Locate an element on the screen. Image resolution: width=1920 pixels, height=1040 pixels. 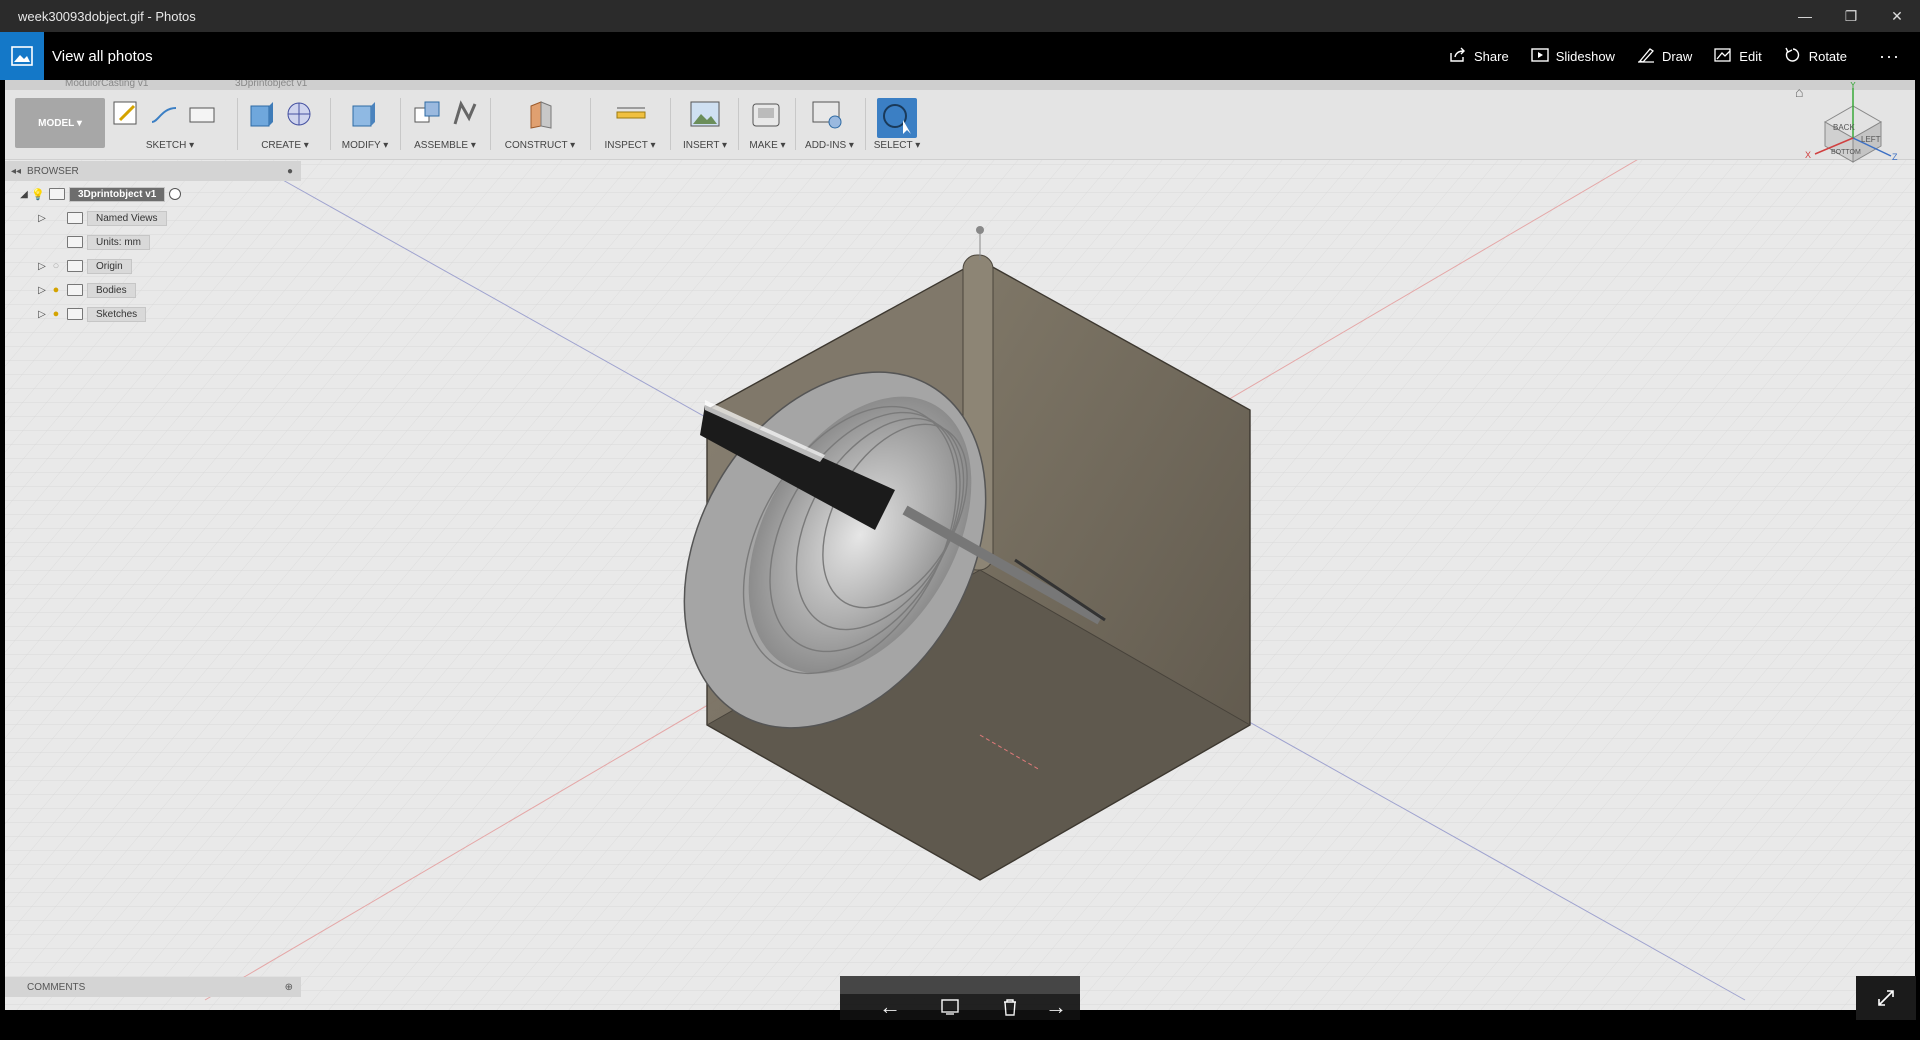
insert-label: INSERT ▾ is located at coordinates (705, 145).